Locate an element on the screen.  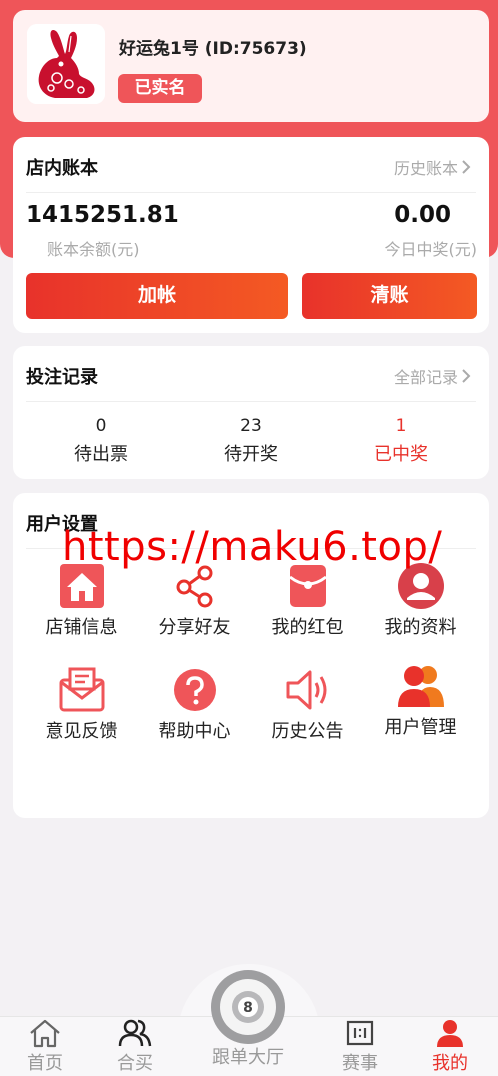
grid-label: 我的红包 is located at coordinates (307, 627).